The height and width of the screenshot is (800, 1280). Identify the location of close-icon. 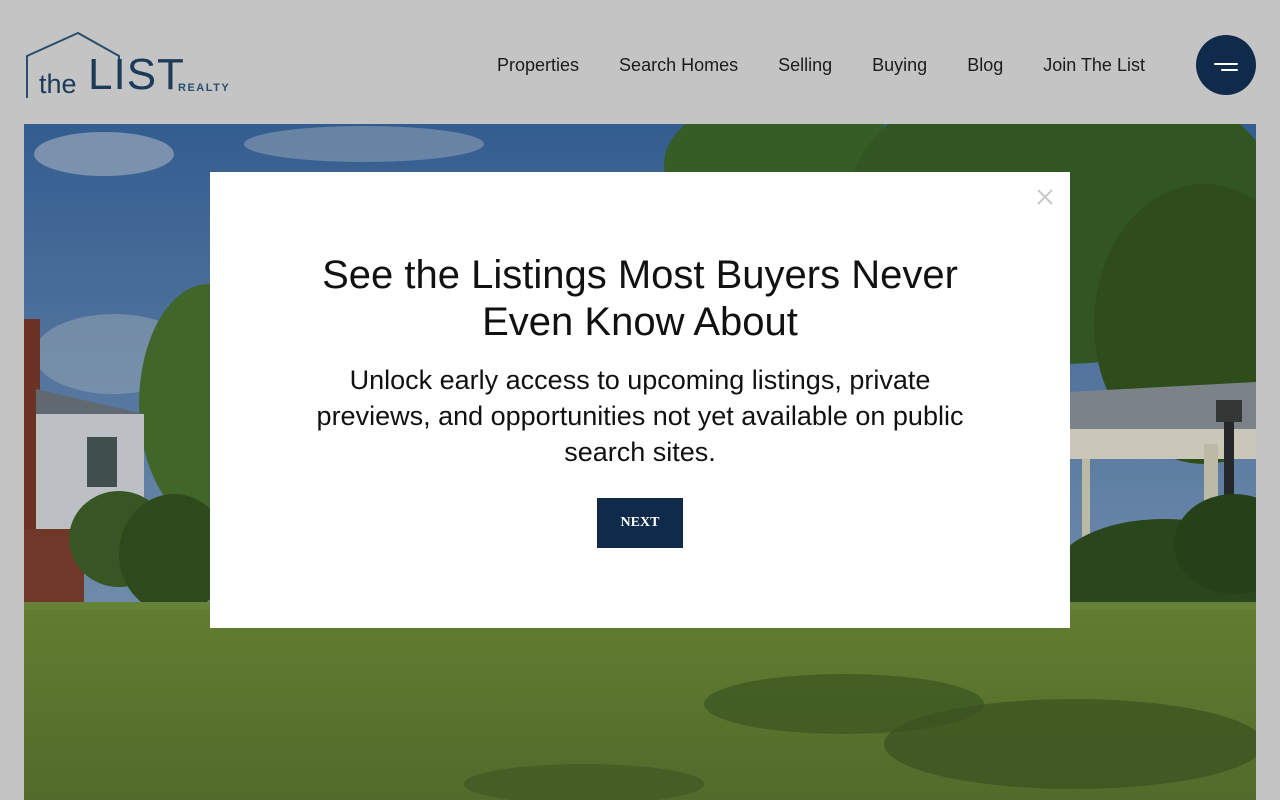
(1045, 197).